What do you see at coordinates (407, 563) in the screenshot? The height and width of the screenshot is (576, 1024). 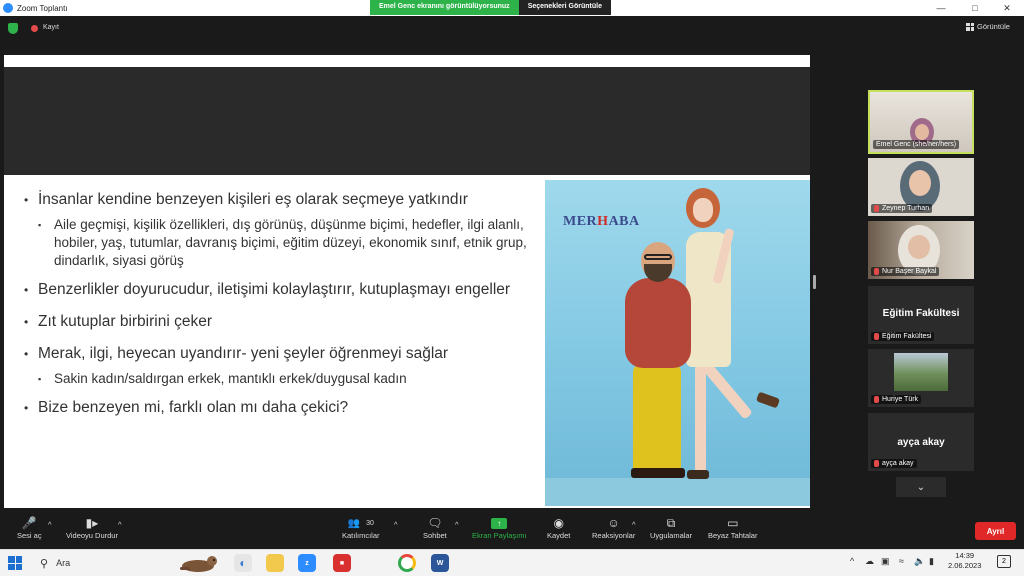 I see `chrome-icon` at bounding box center [407, 563].